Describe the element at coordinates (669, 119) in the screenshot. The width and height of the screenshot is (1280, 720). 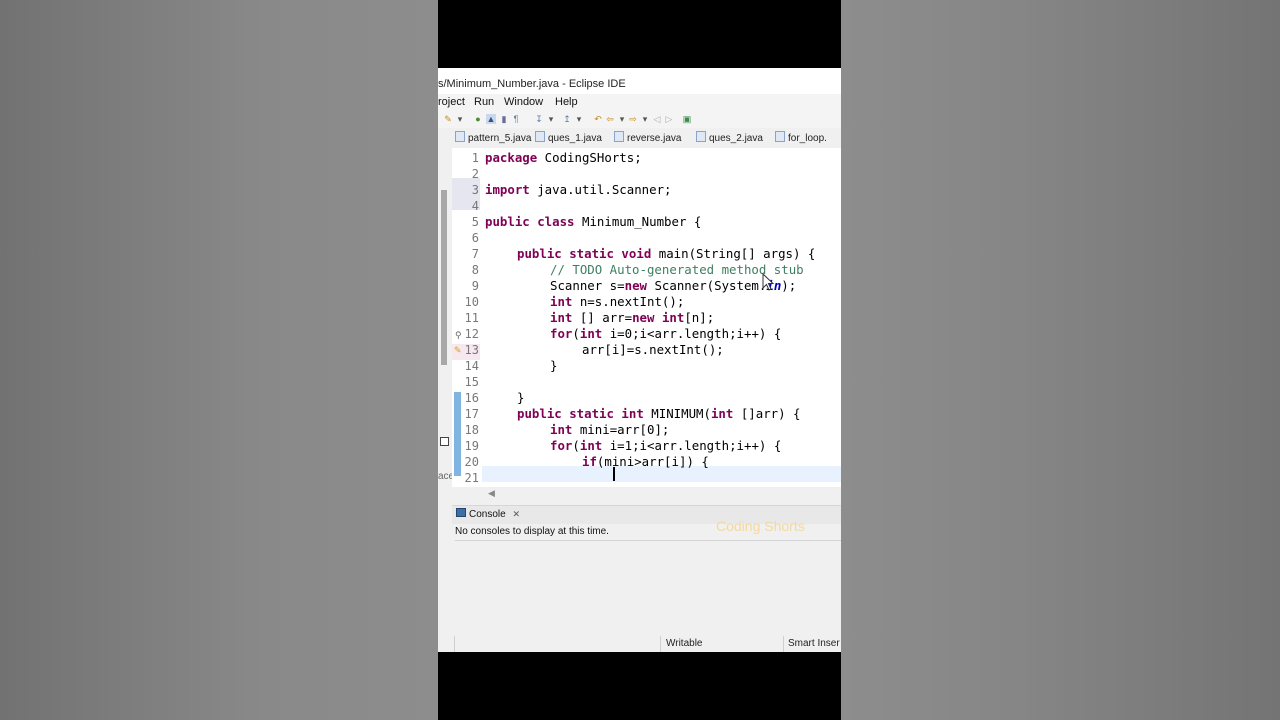
I see `nav-forward-icon: ▷` at that location.